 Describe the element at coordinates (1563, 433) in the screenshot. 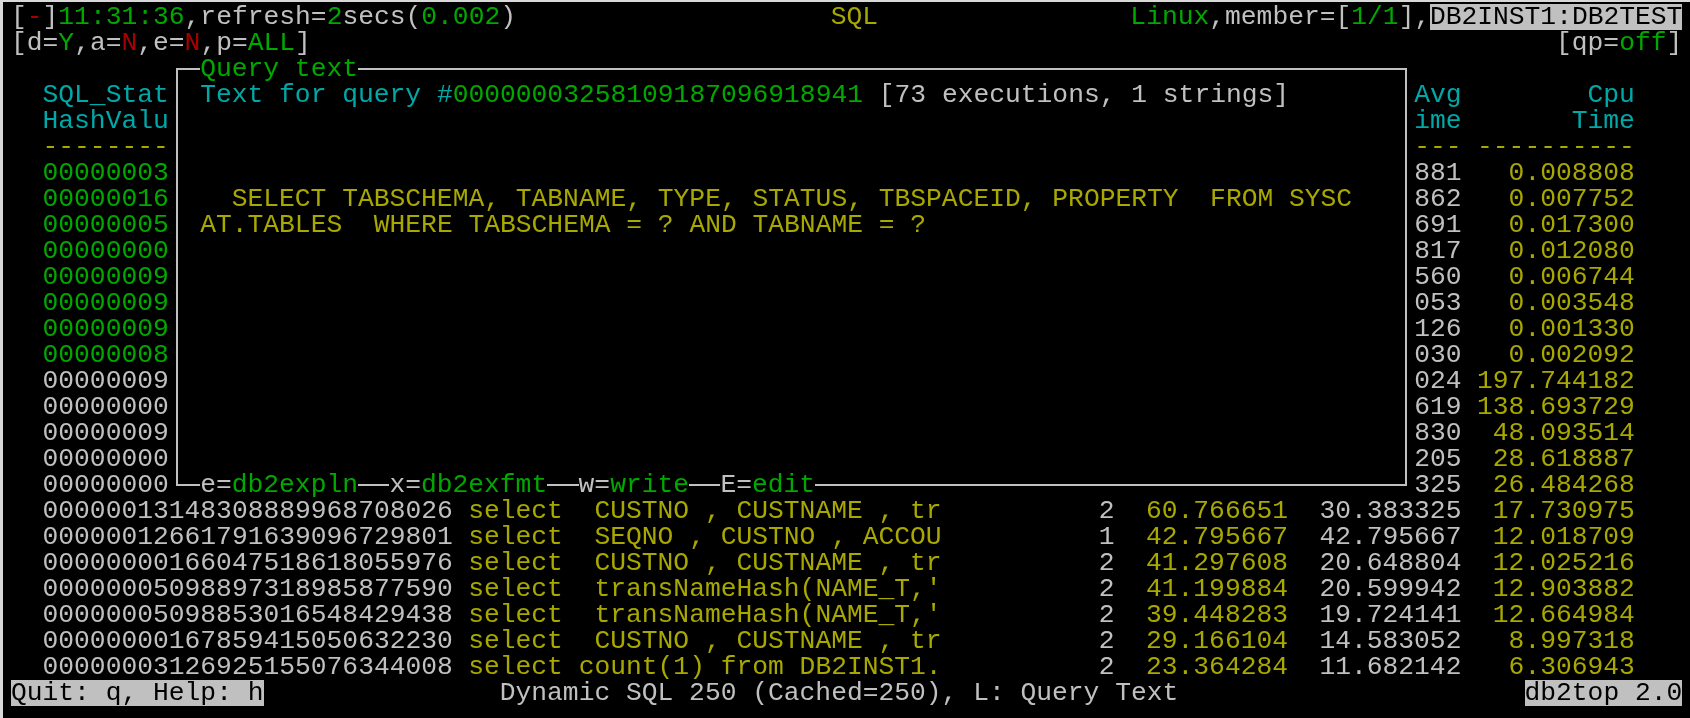

I see `table-cell: 48.093514` at that location.